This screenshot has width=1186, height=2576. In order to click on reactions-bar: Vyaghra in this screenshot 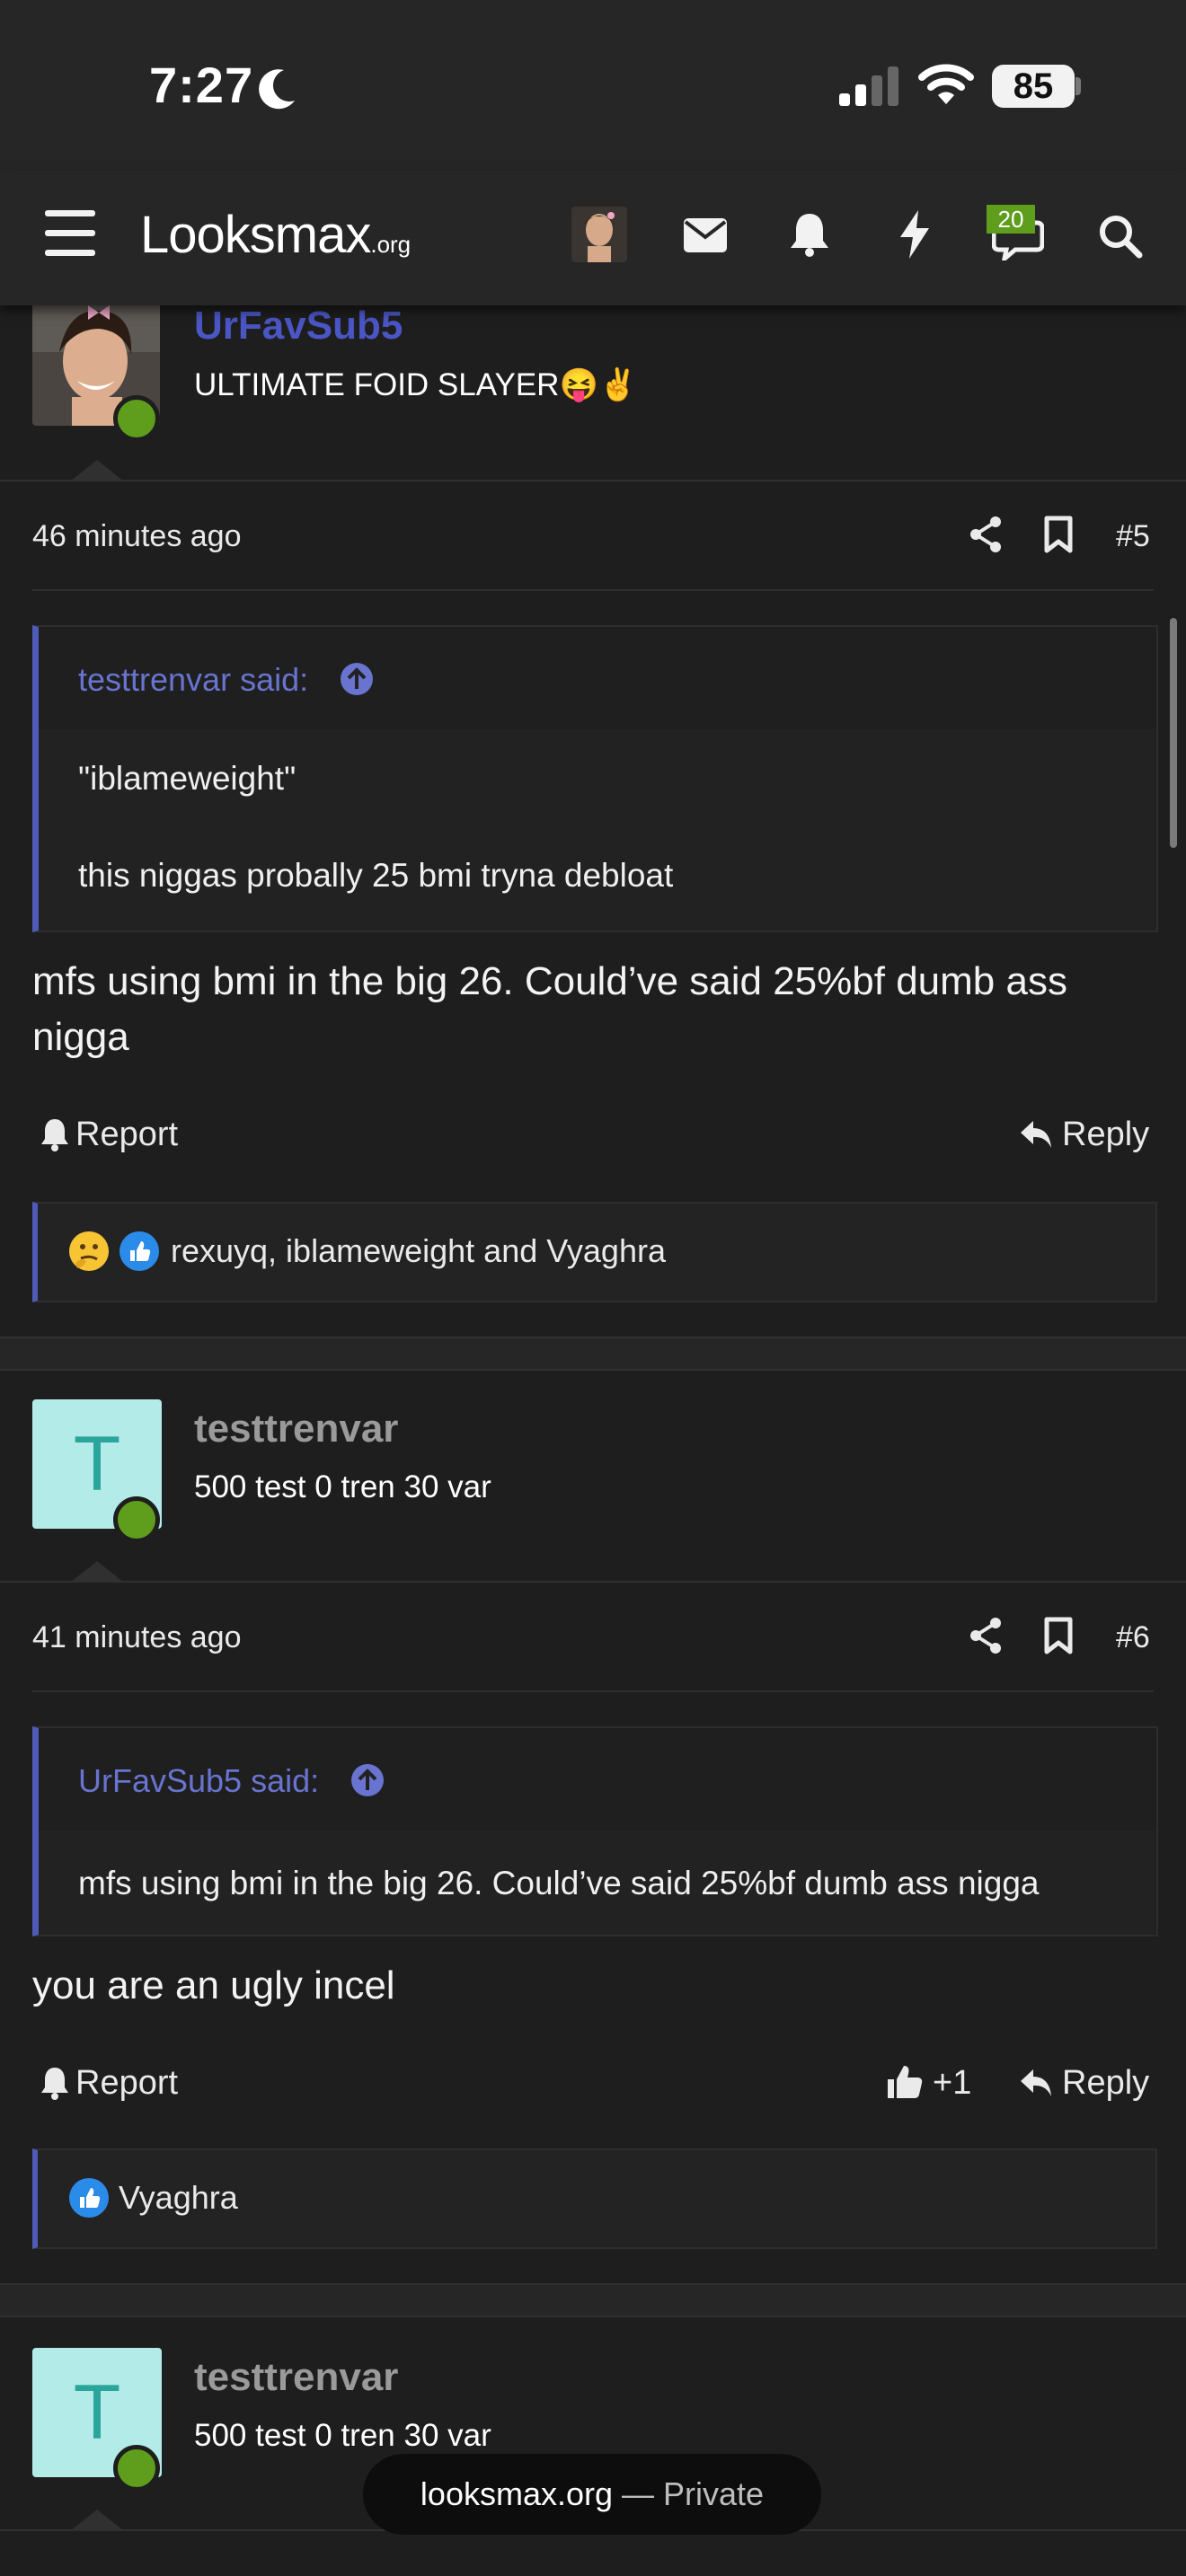, I will do `click(594, 2198)`.